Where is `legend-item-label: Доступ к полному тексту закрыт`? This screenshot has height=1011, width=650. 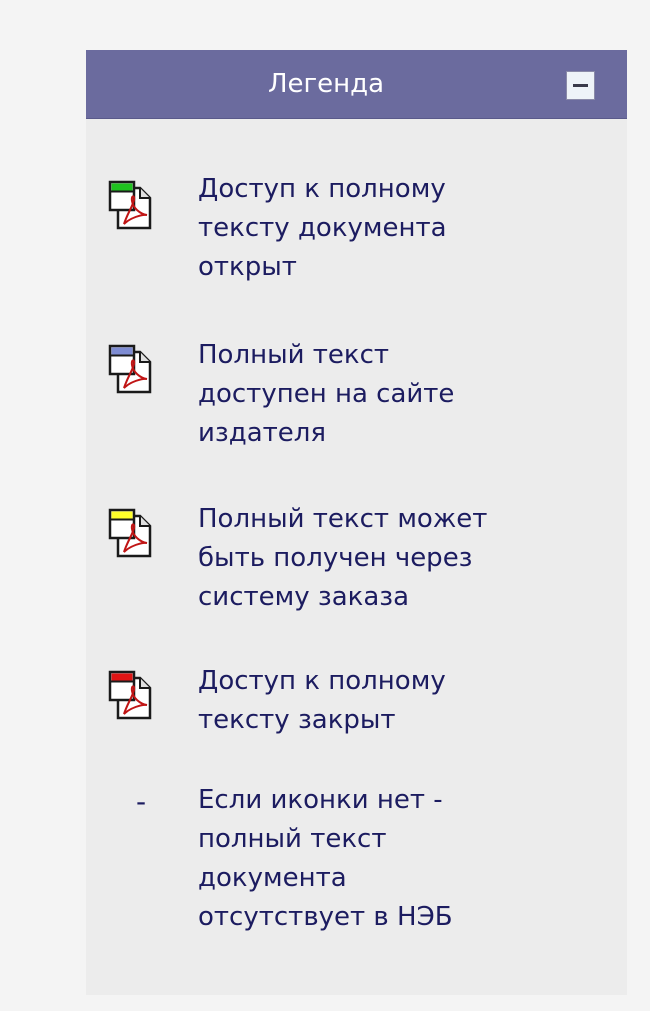
legend-item-label: Доступ к полному тексту закрыт is located at coordinates (322, 700).